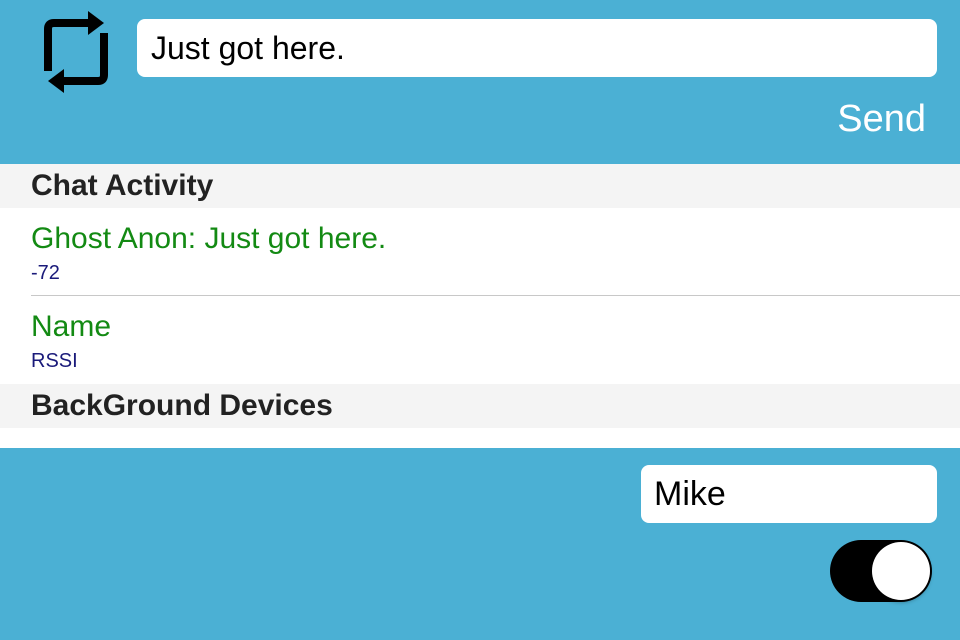 Image resolution: width=960 pixels, height=640 pixels. I want to click on section-header-chat-activity: Chat Activity, so click(480, 186).